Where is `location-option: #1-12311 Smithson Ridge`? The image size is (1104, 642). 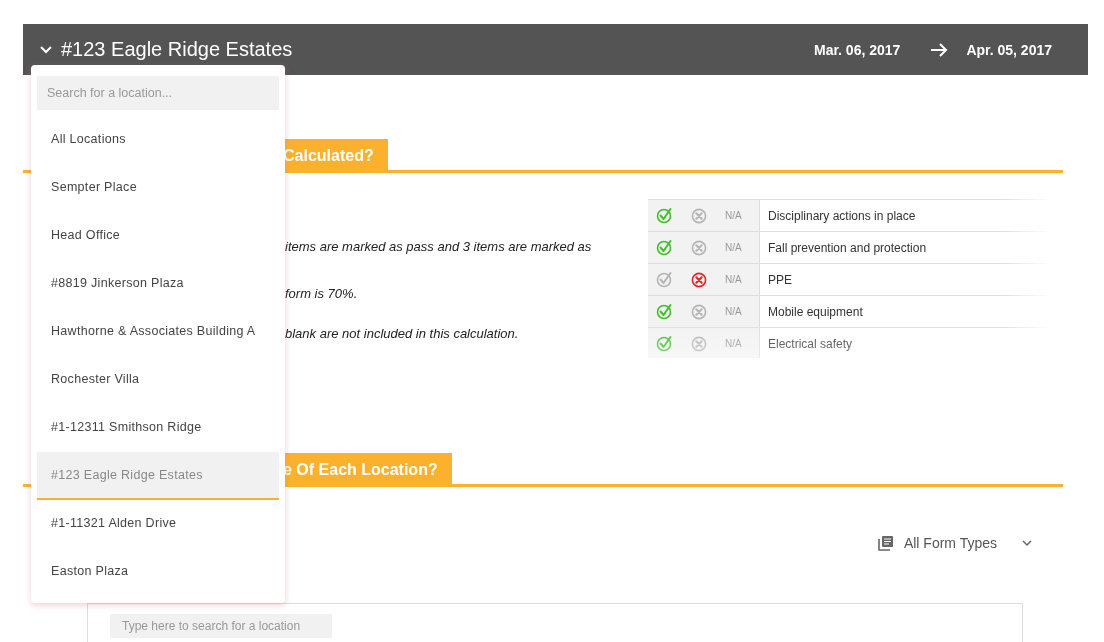 location-option: #1-12311 Smithson Ridge is located at coordinates (158, 428).